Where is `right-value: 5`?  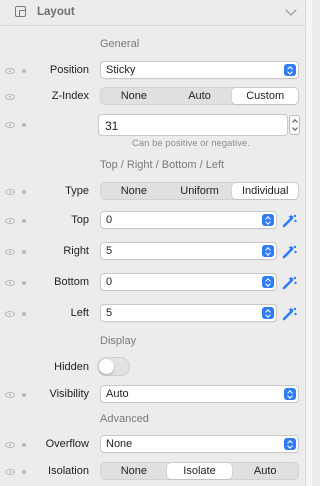 right-value: 5 is located at coordinates (109, 251).